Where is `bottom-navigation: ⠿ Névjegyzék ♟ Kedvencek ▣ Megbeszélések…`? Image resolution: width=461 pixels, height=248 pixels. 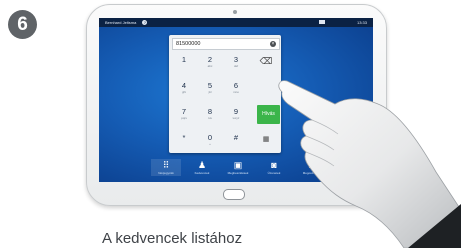
bottom-navigation: ⠿ Névjegyzék ♟ Kedvencek ▣ Megbeszélések… is located at coordinates (236, 170).